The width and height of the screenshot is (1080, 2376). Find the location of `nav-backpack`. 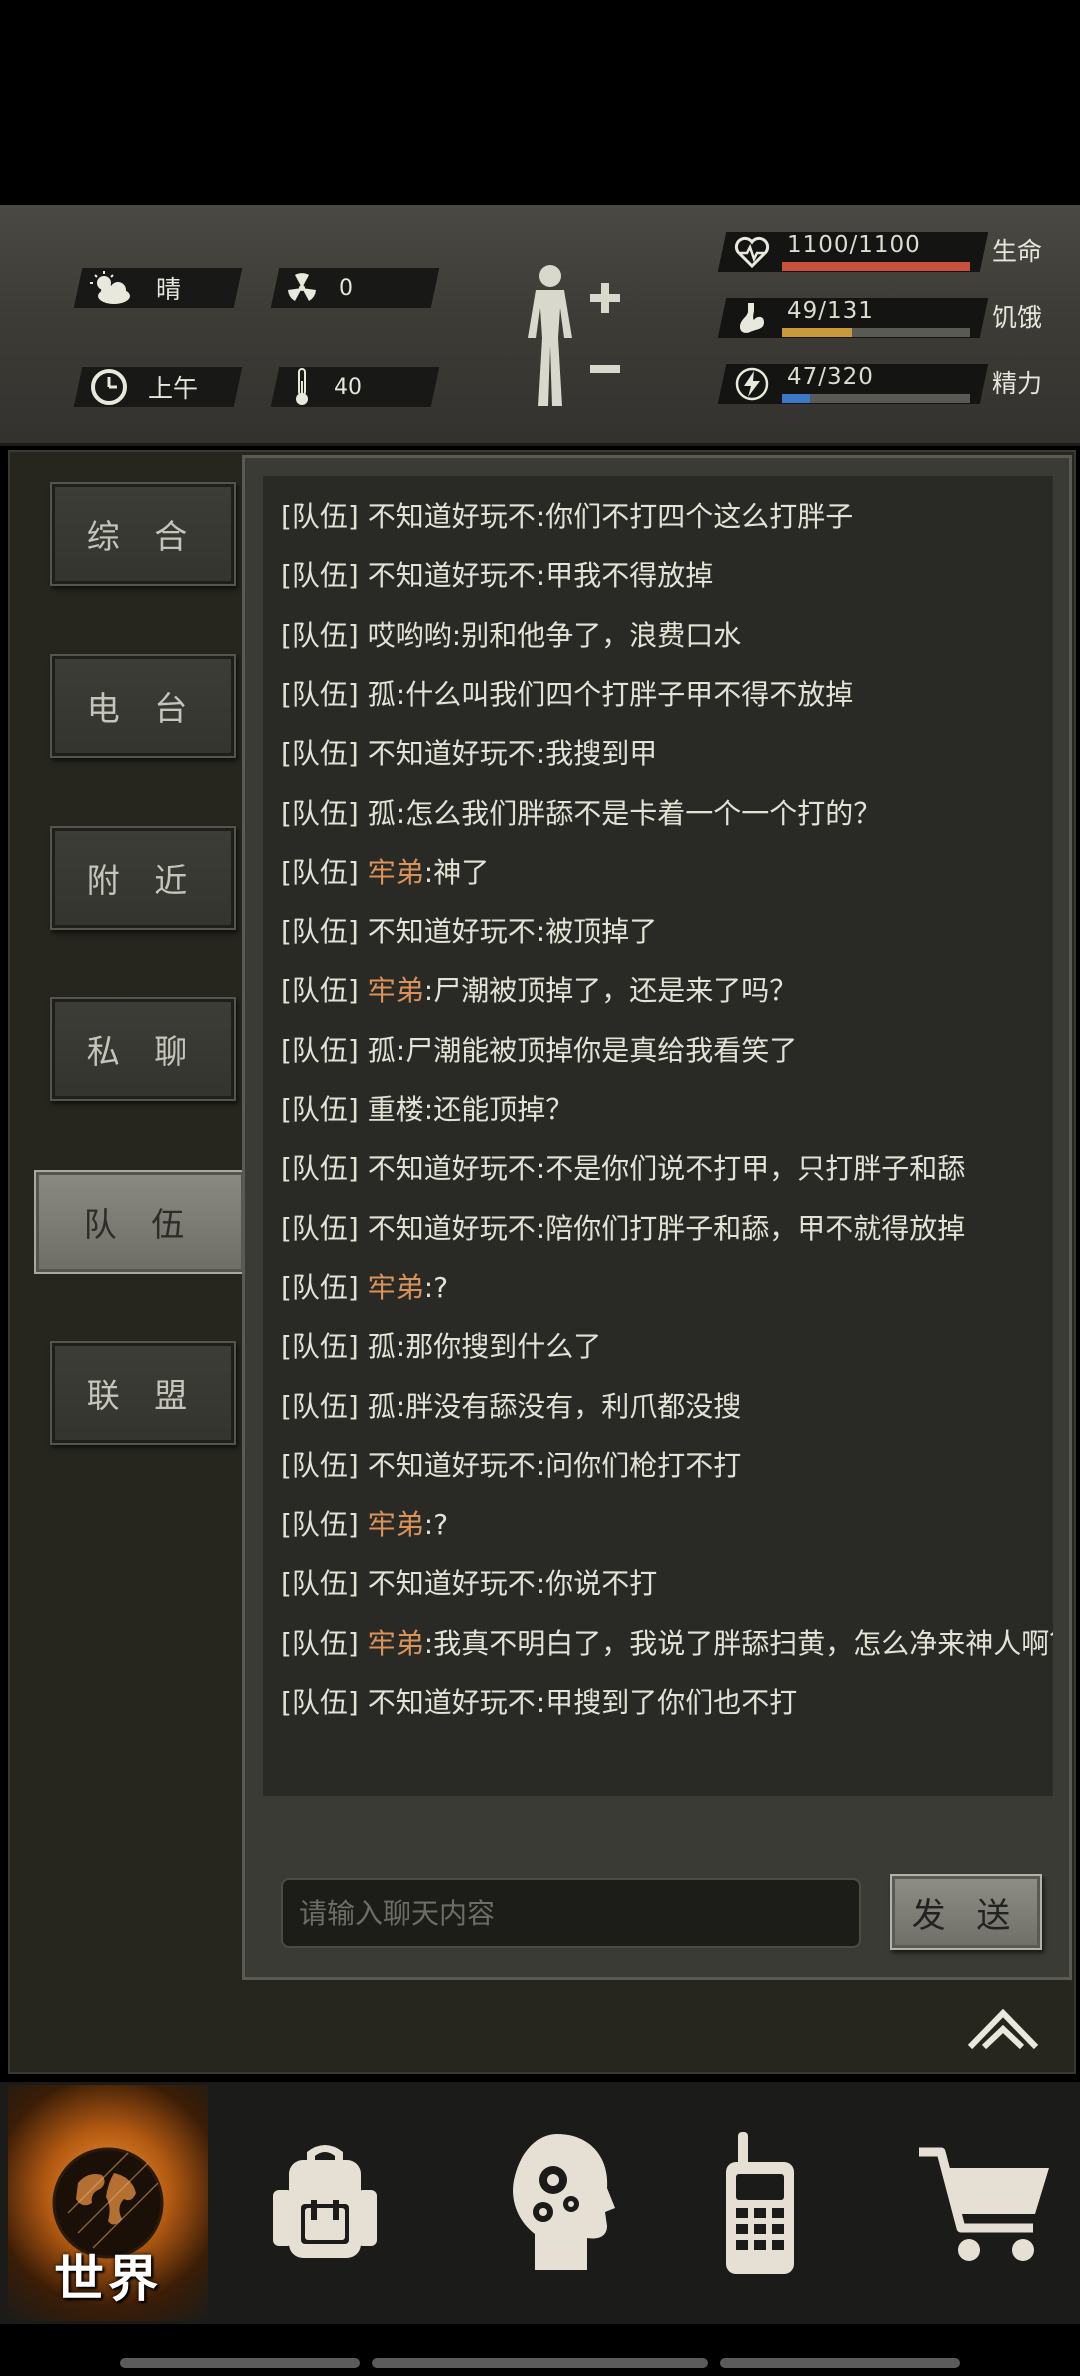

nav-backpack is located at coordinates (325, 2203).